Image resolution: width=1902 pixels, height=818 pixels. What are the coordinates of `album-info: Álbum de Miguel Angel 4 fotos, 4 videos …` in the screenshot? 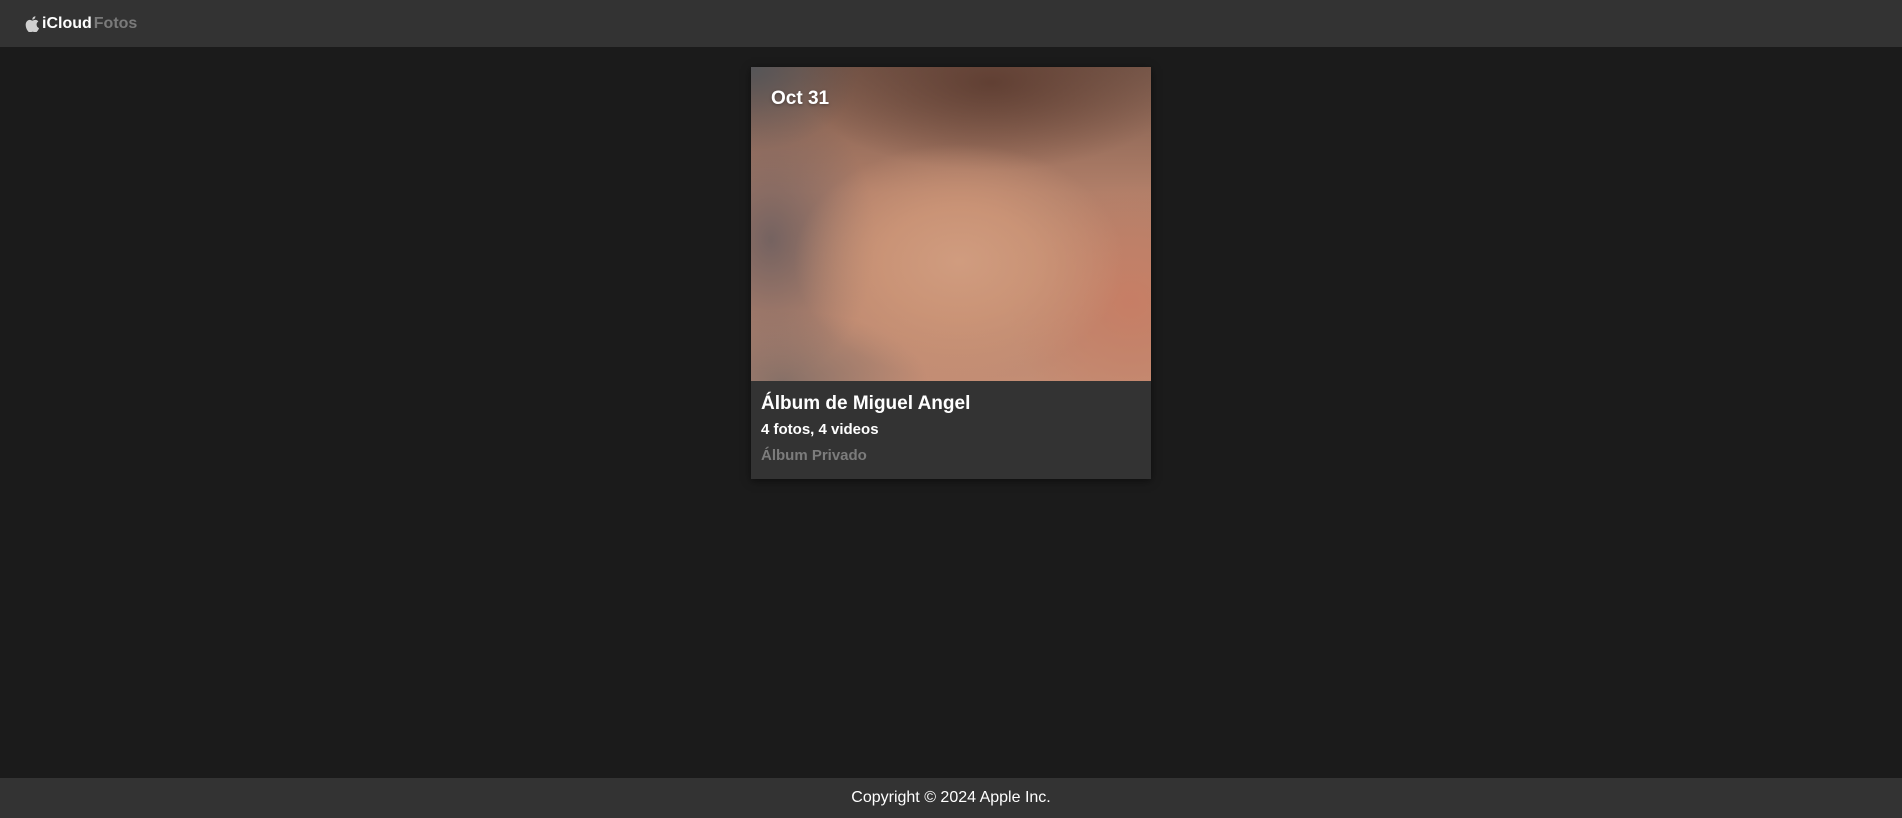 It's located at (951, 423).